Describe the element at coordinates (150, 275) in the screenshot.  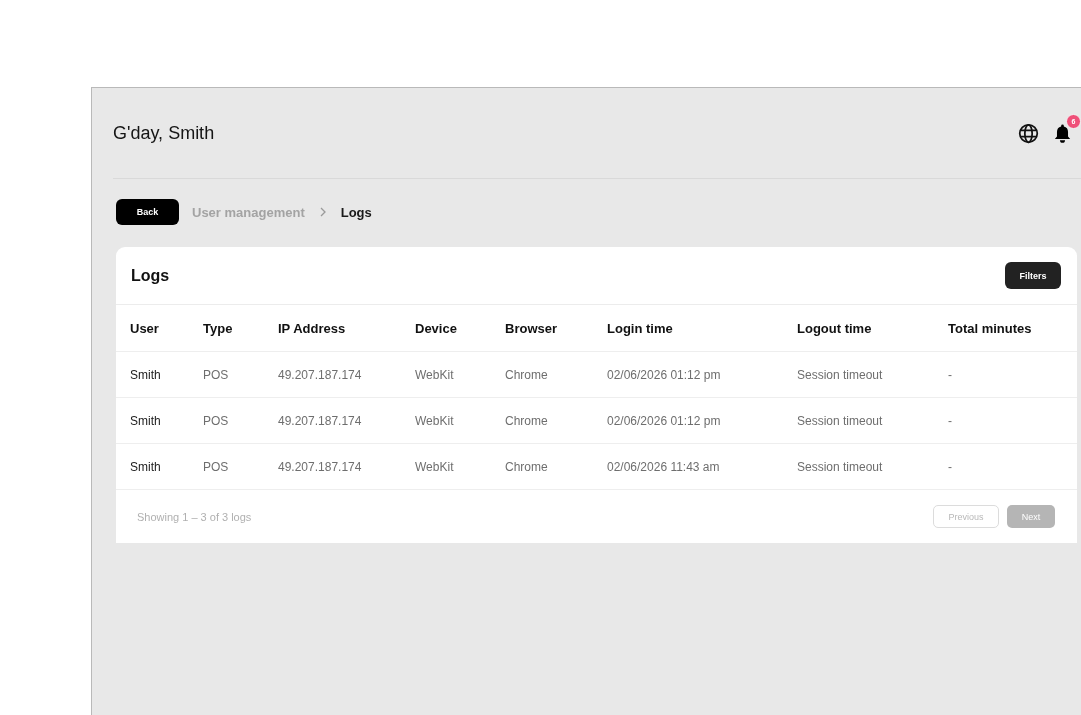
I see `card-title: Logs` at that location.